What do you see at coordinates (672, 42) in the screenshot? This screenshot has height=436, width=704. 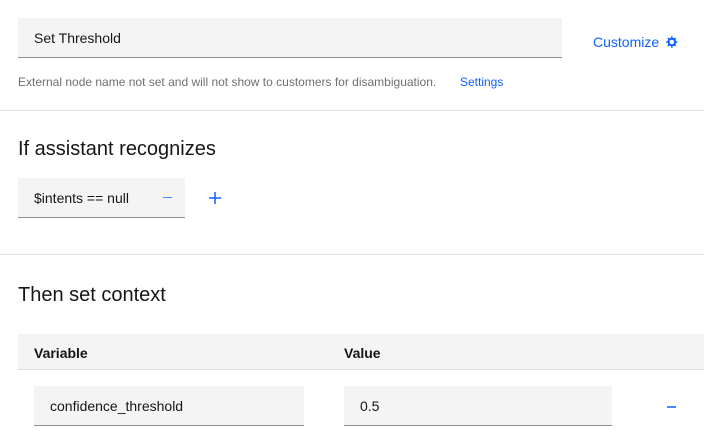 I see `gear-icon` at bounding box center [672, 42].